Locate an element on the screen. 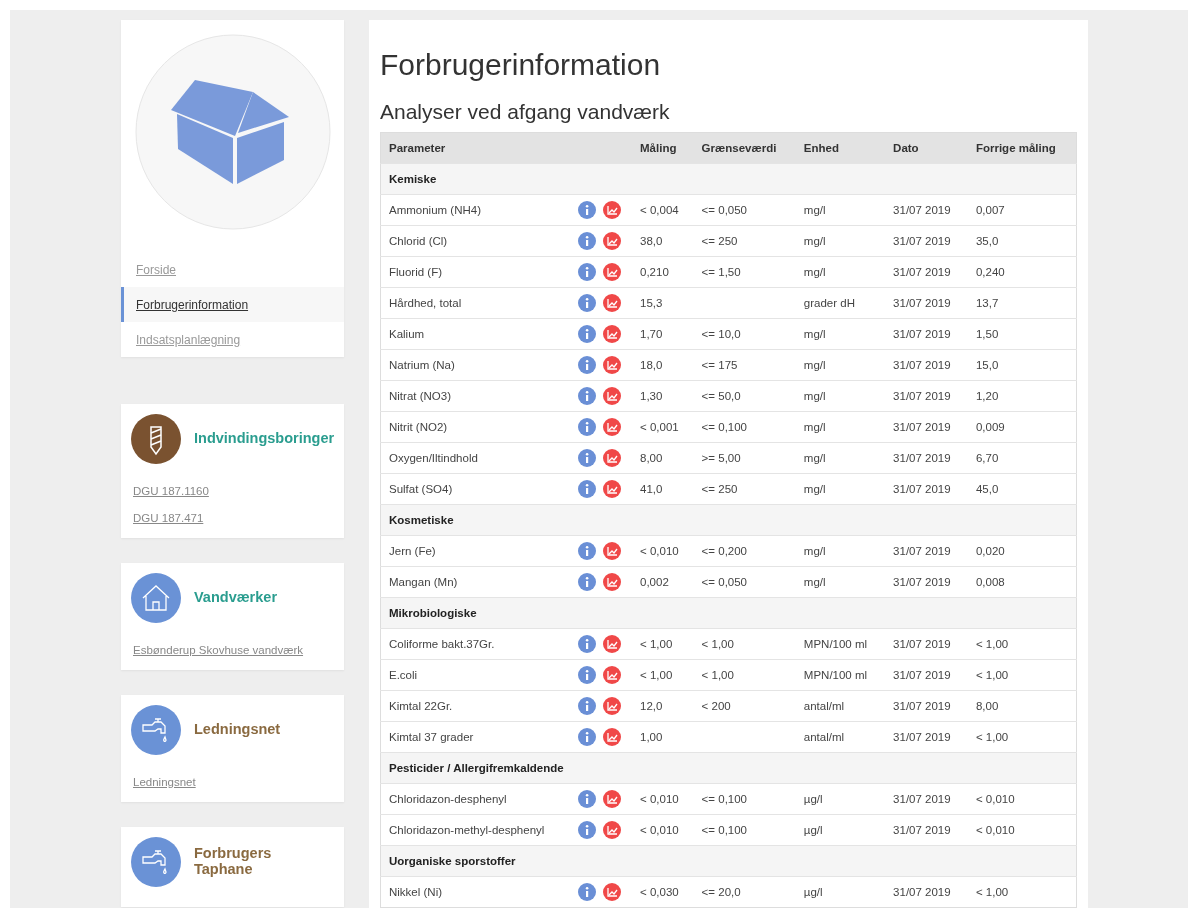  card-link: DGU 187.1160 is located at coordinates (237, 491).